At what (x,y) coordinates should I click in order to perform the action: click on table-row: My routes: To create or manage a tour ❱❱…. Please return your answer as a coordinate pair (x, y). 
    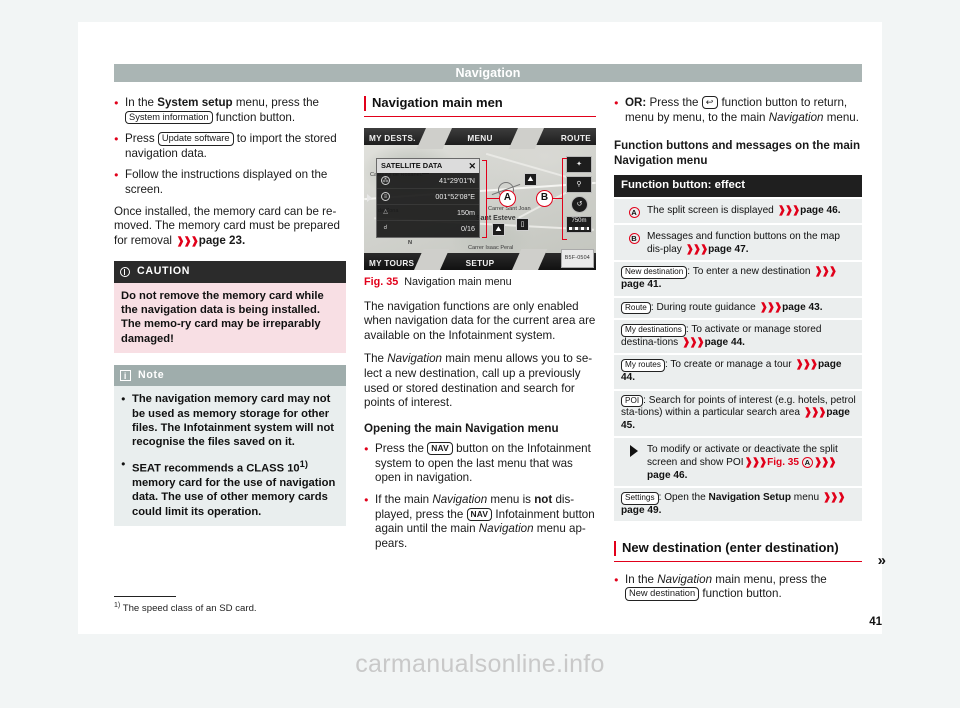
    Looking at the image, I should click on (738, 372).